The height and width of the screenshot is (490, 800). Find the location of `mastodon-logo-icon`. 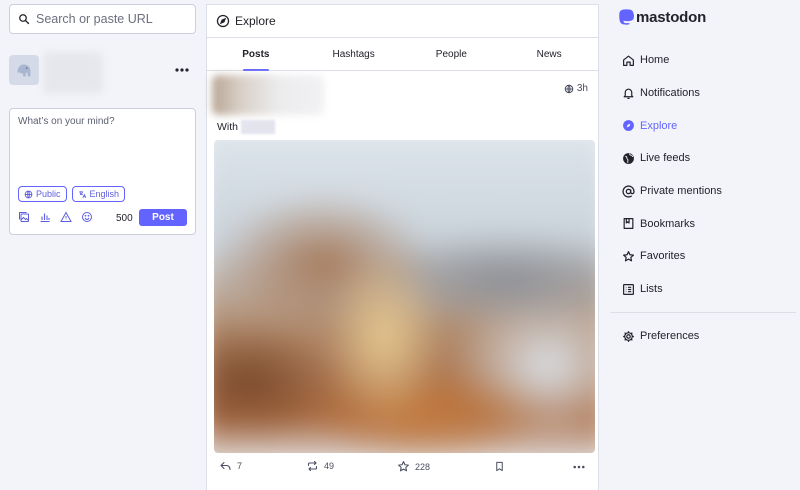

mastodon-logo-icon is located at coordinates (627, 17).